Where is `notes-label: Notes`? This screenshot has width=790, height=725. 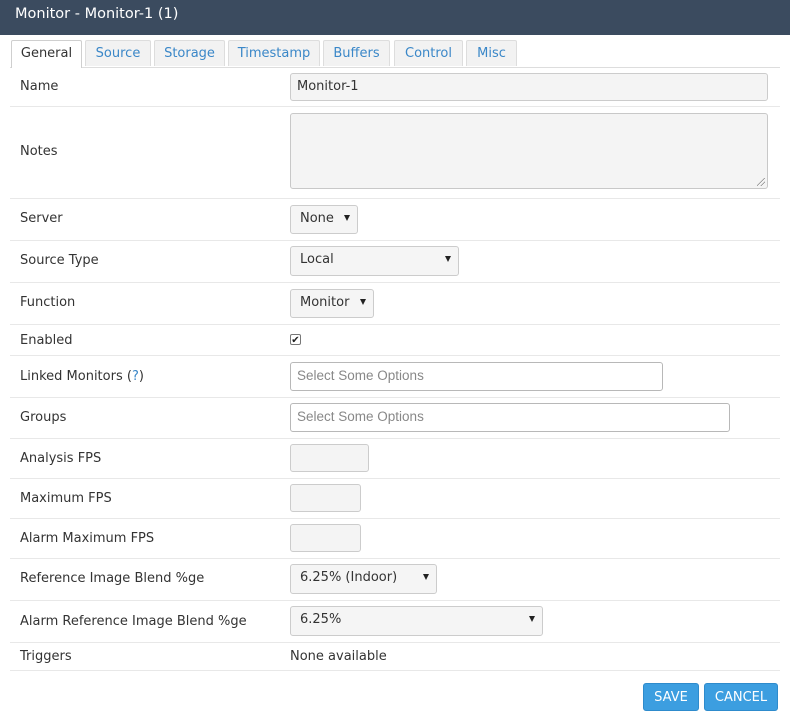 notes-label: Notes is located at coordinates (39, 151).